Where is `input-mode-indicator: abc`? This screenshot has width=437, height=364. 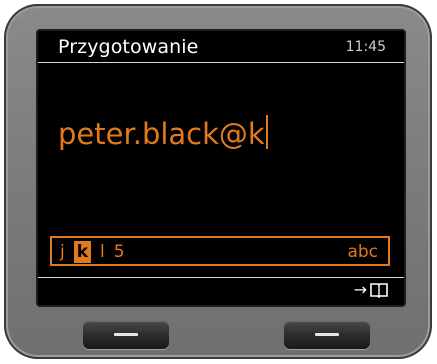
input-mode-indicator: abc is located at coordinates (362, 252).